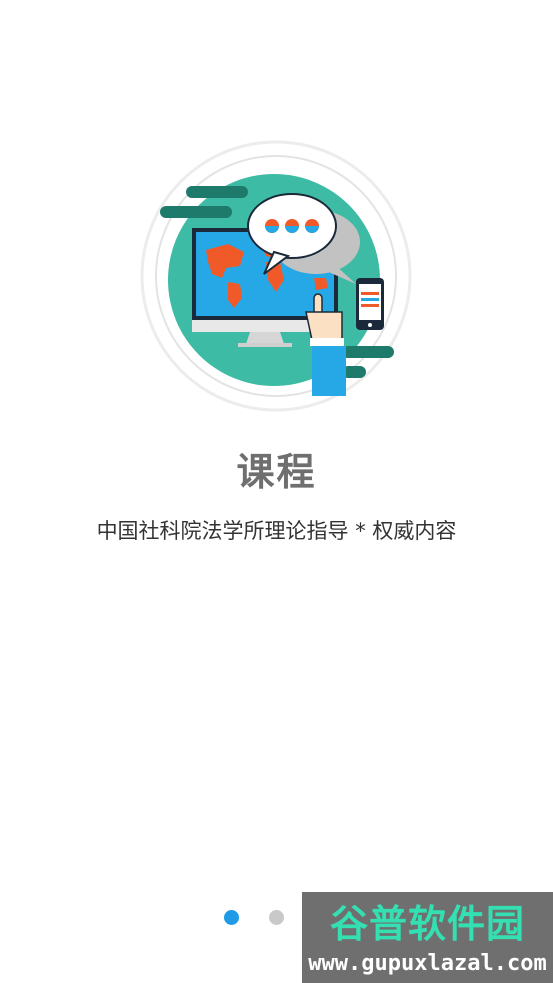 This screenshot has height=983, width=553. Describe the element at coordinates (276, 472) in the screenshot. I see `page-title: 课程` at that location.